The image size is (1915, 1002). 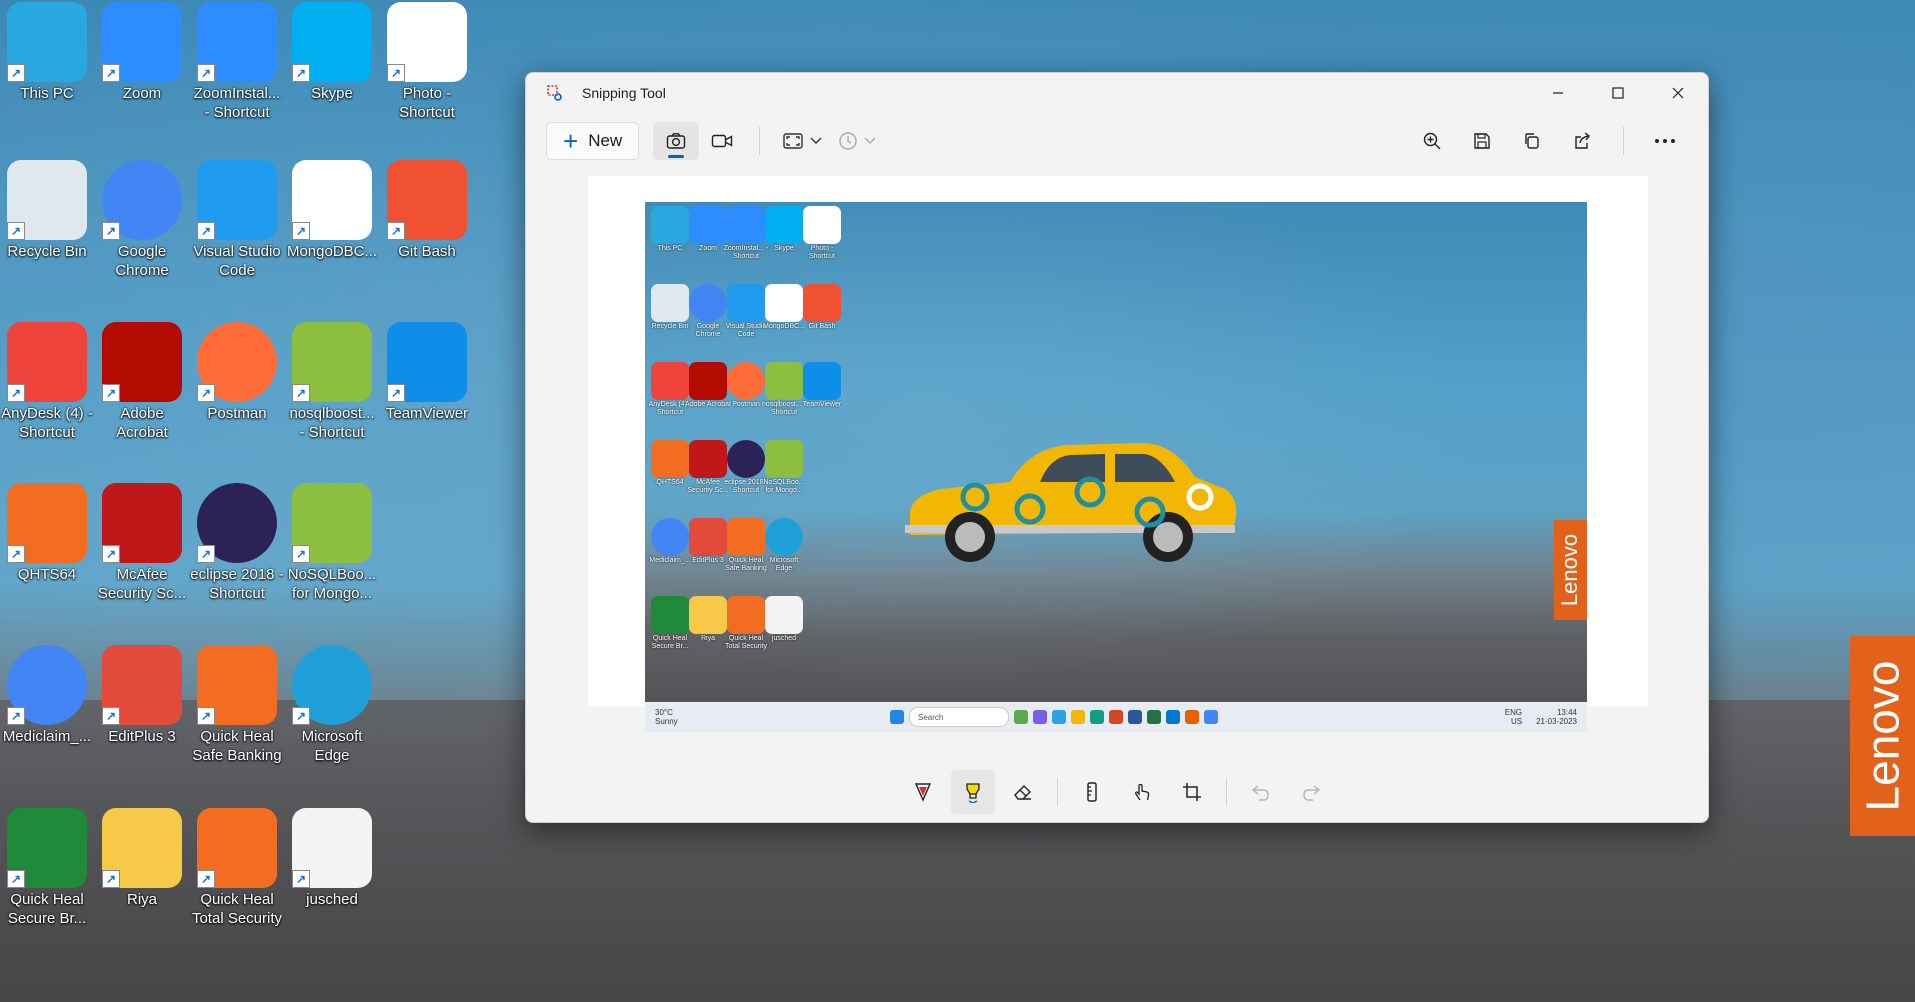 I want to click on redo-button, so click(x=1311, y=792).